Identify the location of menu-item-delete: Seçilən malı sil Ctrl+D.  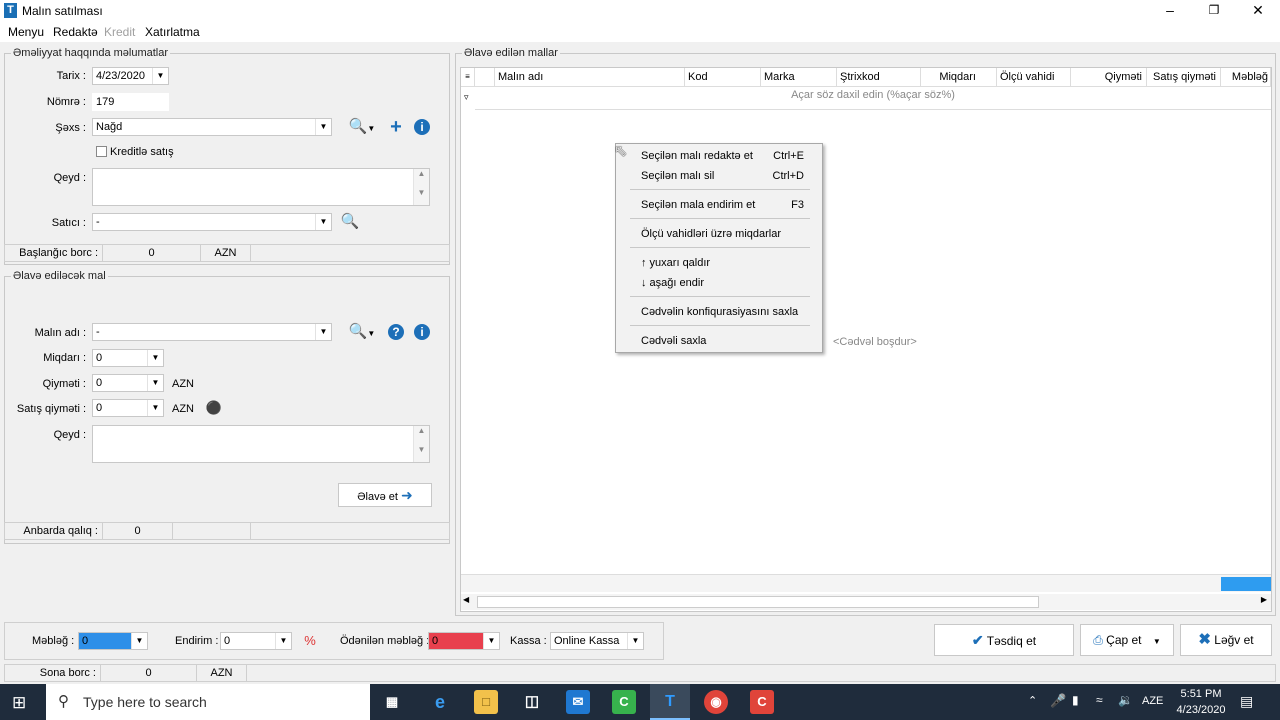
(728, 176).